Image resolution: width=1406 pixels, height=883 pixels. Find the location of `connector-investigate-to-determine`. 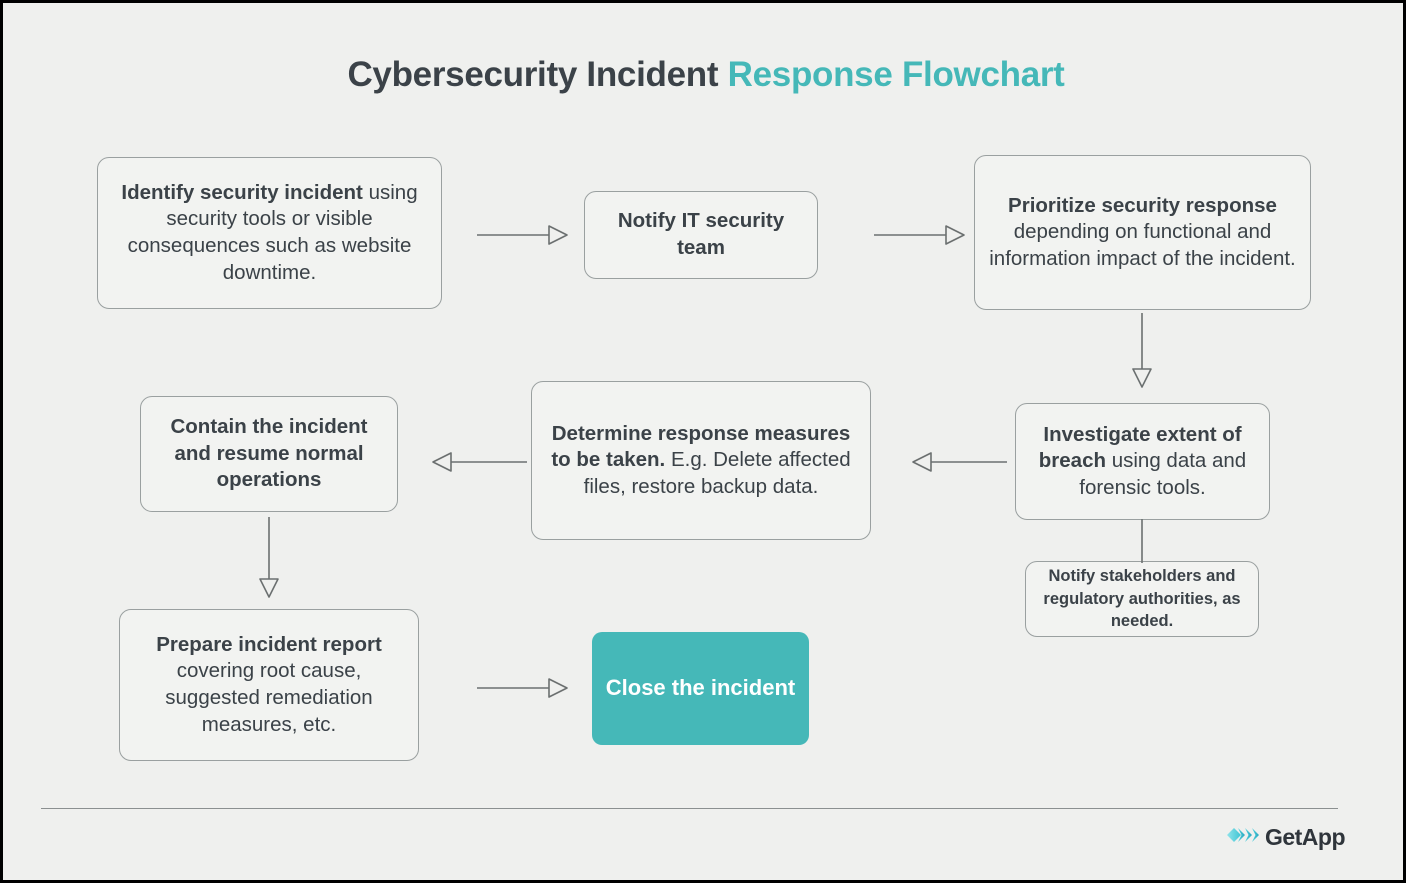

connector-investigate-to-determine is located at coordinates (957, 462).